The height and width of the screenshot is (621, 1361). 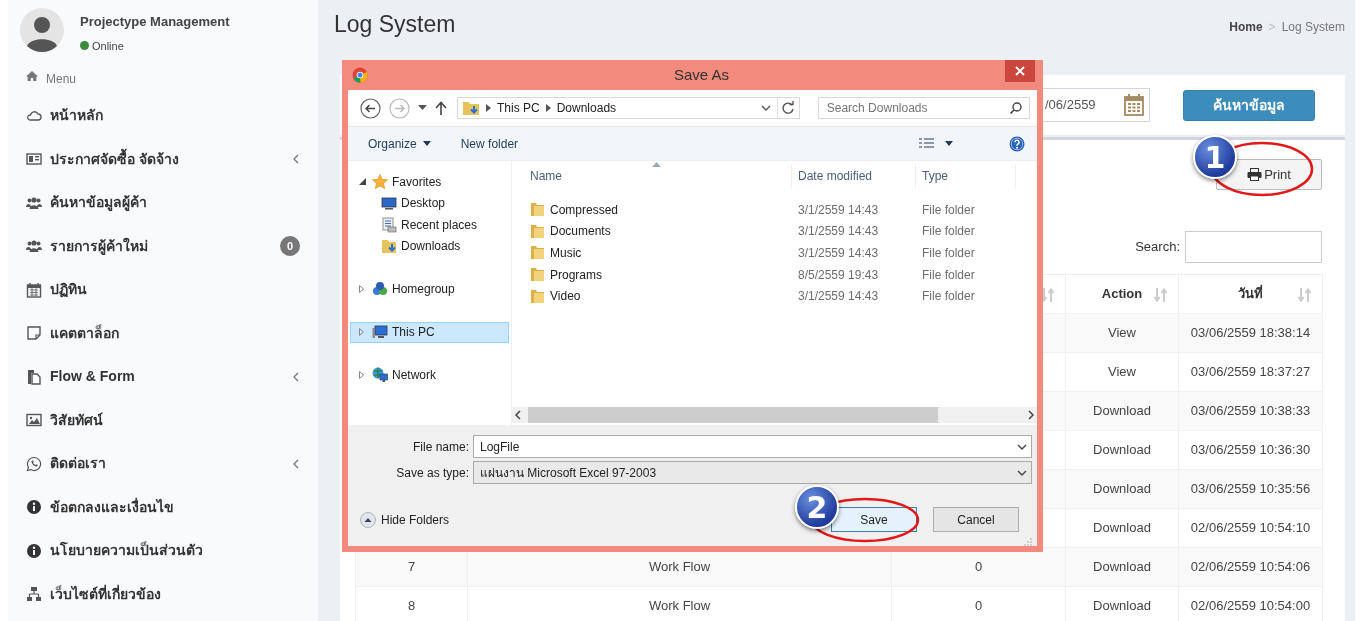 I want to click on sidebar-item: เว็บไซต์ที่เกี่ยวข้อง, so click(x=163, y=594).